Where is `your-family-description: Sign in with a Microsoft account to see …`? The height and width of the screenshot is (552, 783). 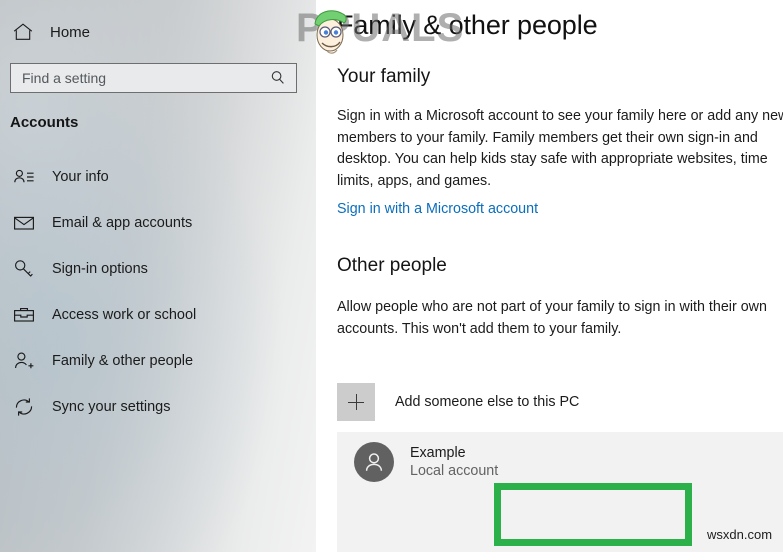 your-family-description: Sign in with a Microsoft account to see … is located at coordinates (560, 148).